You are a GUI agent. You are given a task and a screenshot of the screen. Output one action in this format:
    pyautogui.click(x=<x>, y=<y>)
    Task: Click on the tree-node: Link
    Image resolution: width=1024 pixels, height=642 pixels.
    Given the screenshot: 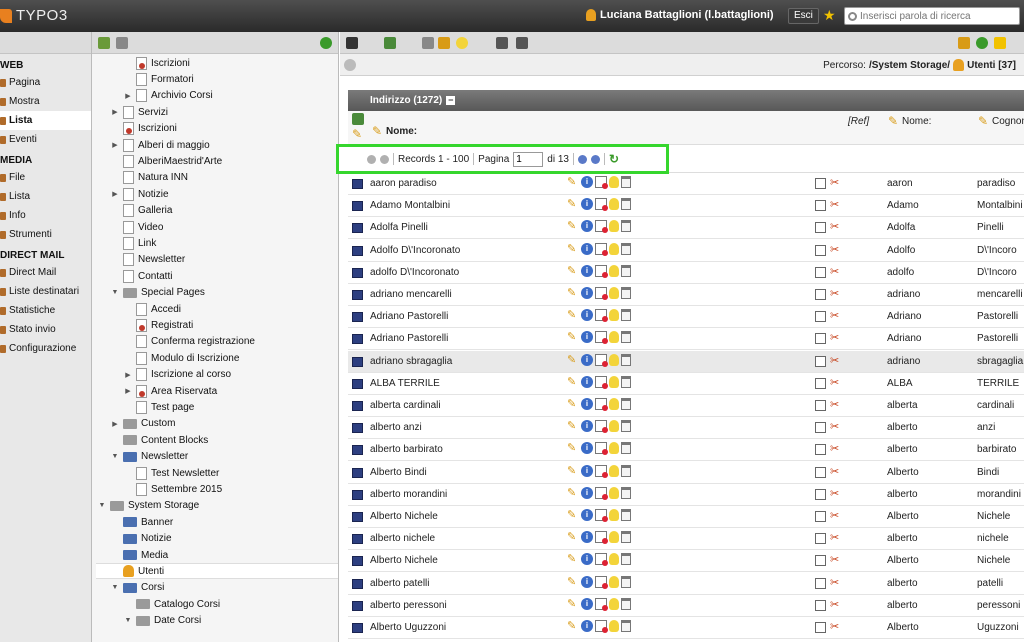 What is the action you would take?
    pyautogui.click(x=133, y=243)
    